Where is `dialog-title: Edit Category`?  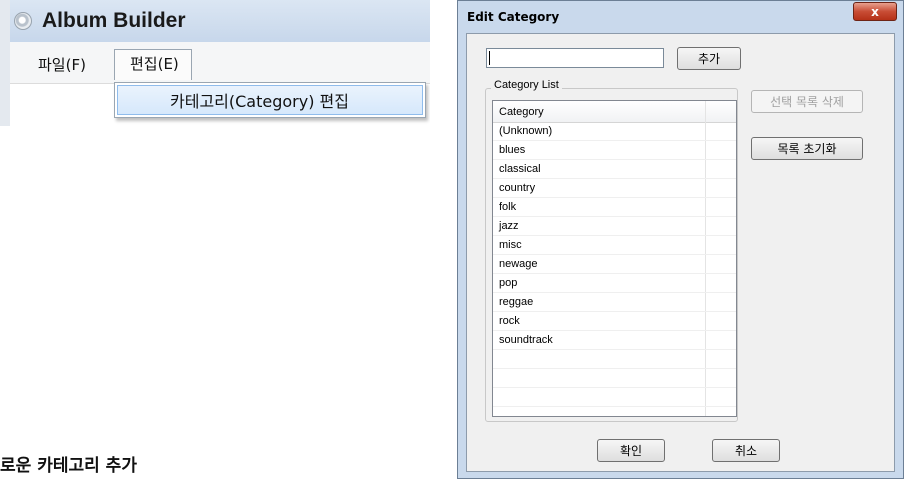
dialog-title: Edit Category is located at coordinates (513, 17).